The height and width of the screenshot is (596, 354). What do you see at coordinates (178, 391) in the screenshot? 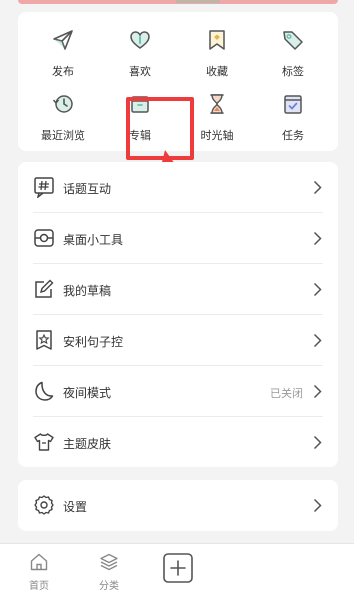
I see `menu-item-night-mode: 夜间模式 已关闭` at bounding box center [178, 391].